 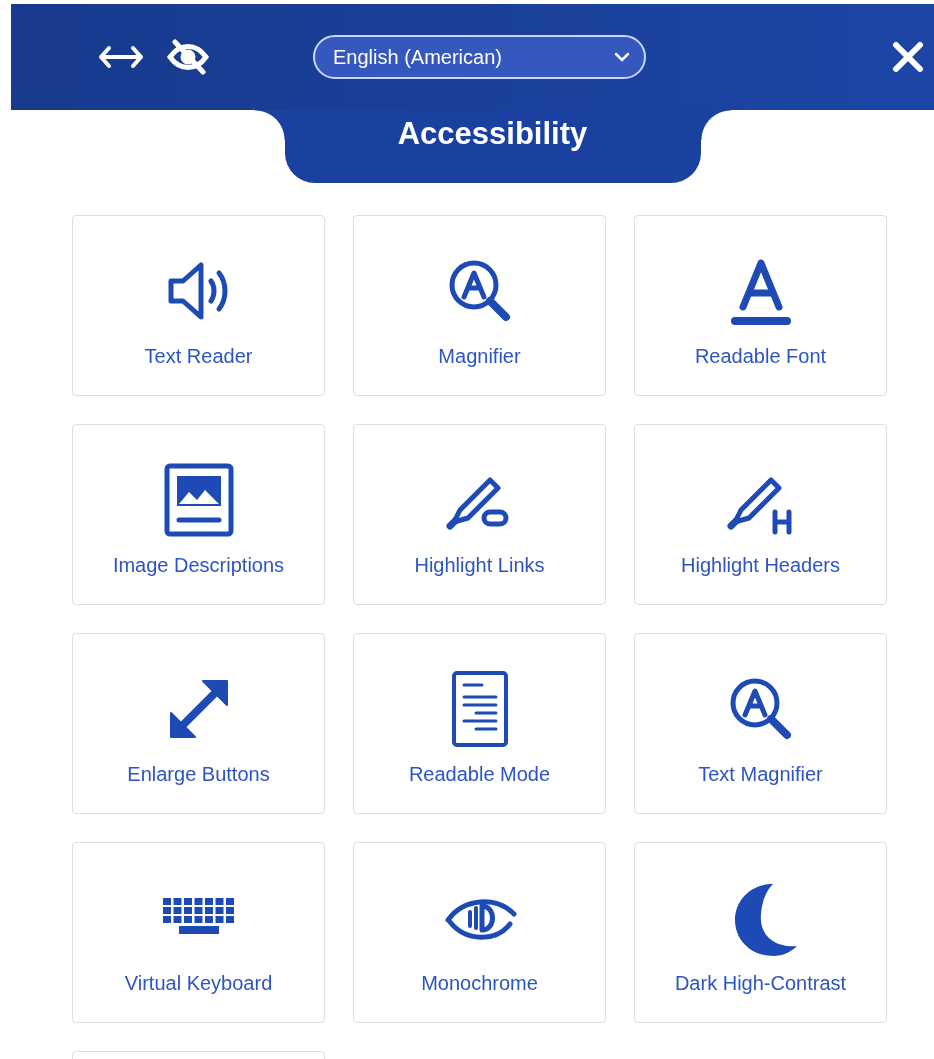 I want to click on feature-tile: Monochrome, so click(x=479, y=932).